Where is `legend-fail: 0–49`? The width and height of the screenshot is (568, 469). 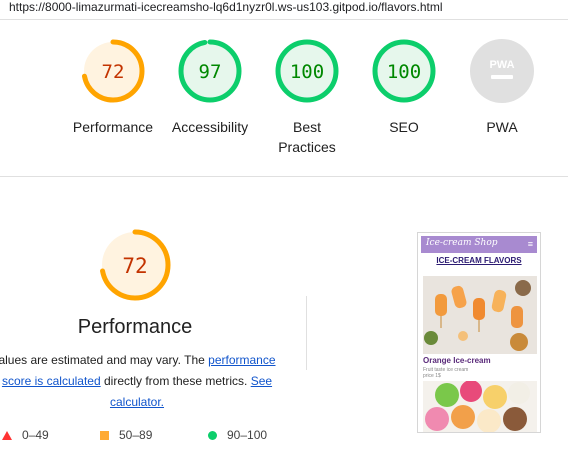 legend-fail: 0–49 is located at coordinates (25, 435).